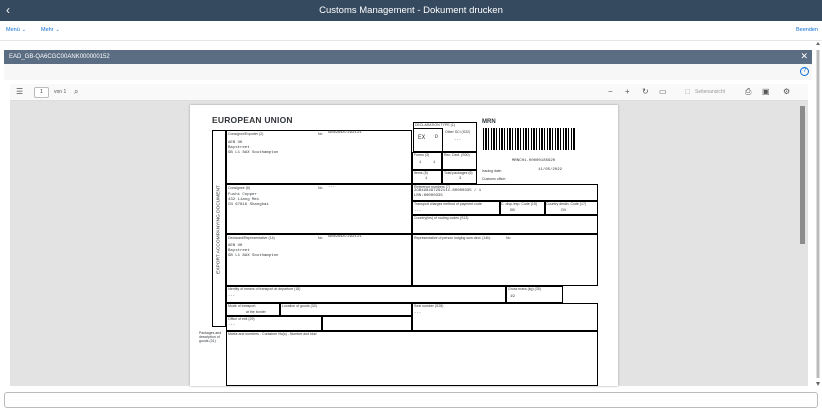 The image size is (822, 411). What do you see at coordinates (408, 72) in the screenshot?
I see `panel-subbar: ?` at bounding box center [408, 72].